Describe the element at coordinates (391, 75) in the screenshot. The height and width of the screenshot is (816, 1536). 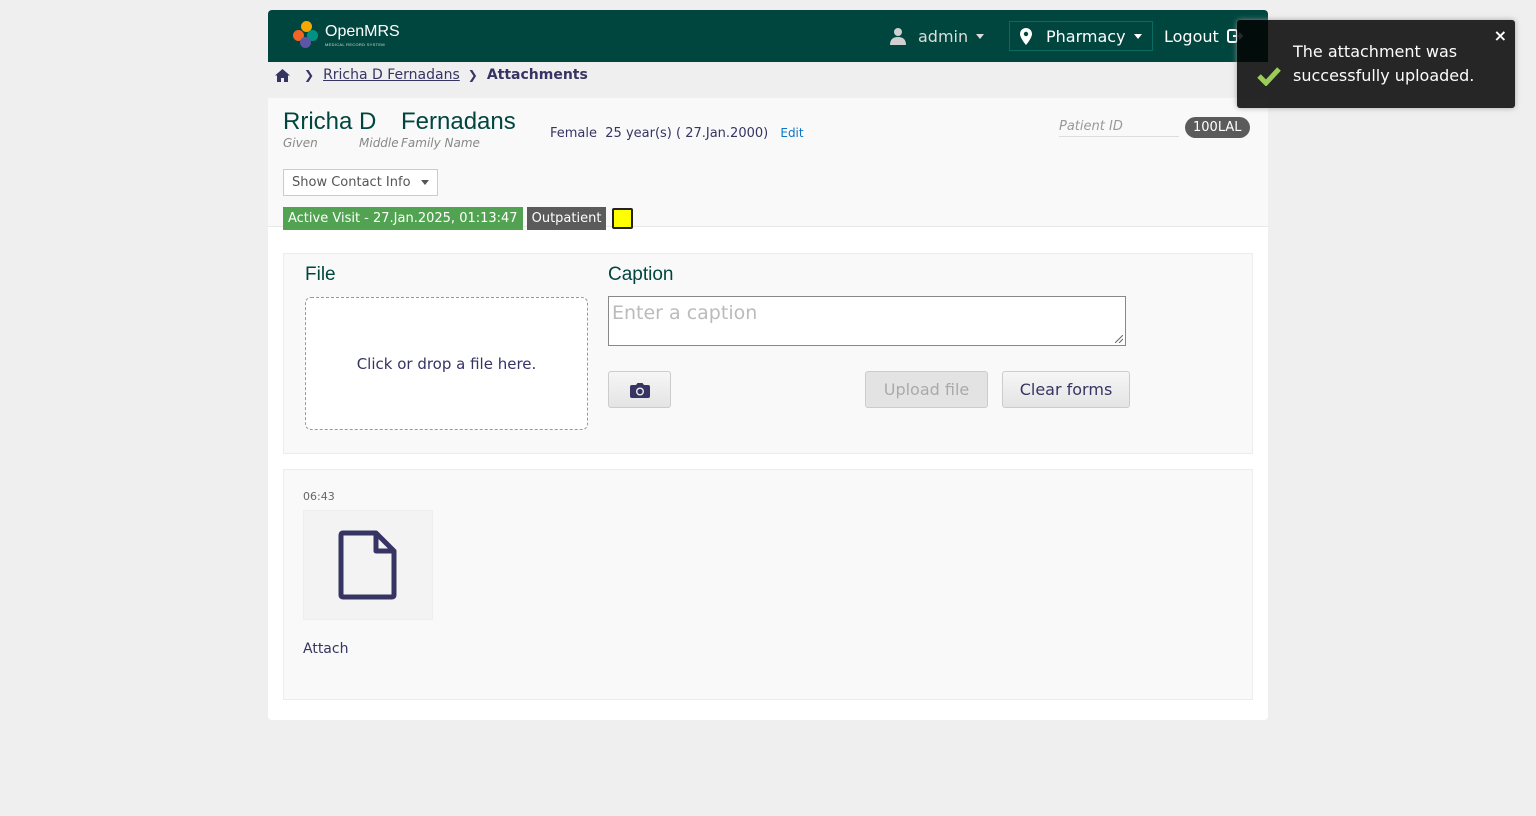
I see `breadcrumb-patient-link: Rricha D Fernadans` at that location.